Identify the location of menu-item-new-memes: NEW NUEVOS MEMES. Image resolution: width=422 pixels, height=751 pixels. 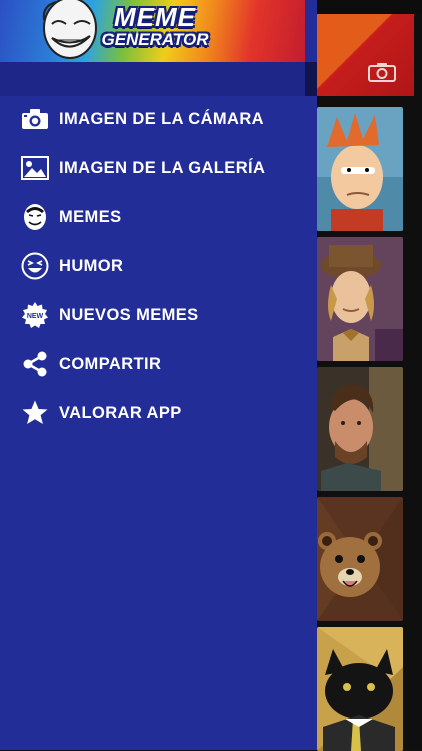
(158, 315).